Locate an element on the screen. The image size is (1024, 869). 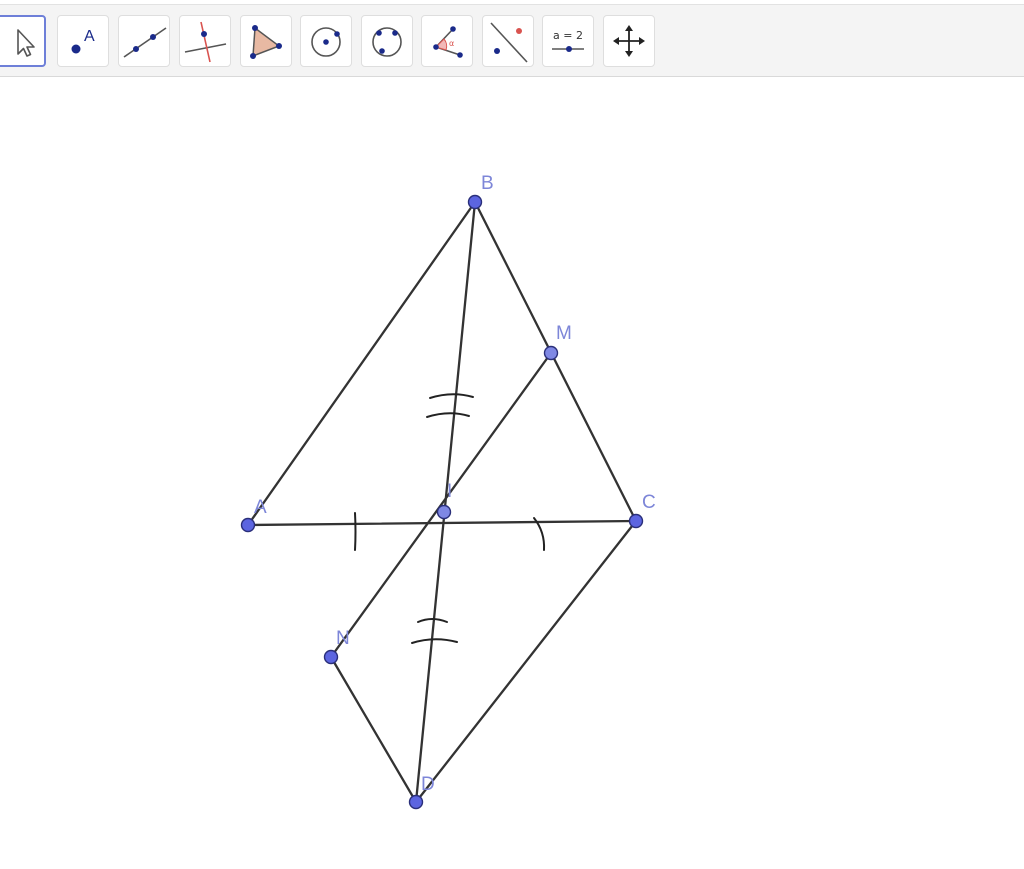
svg-text: α is located at coordinates (451, 43).